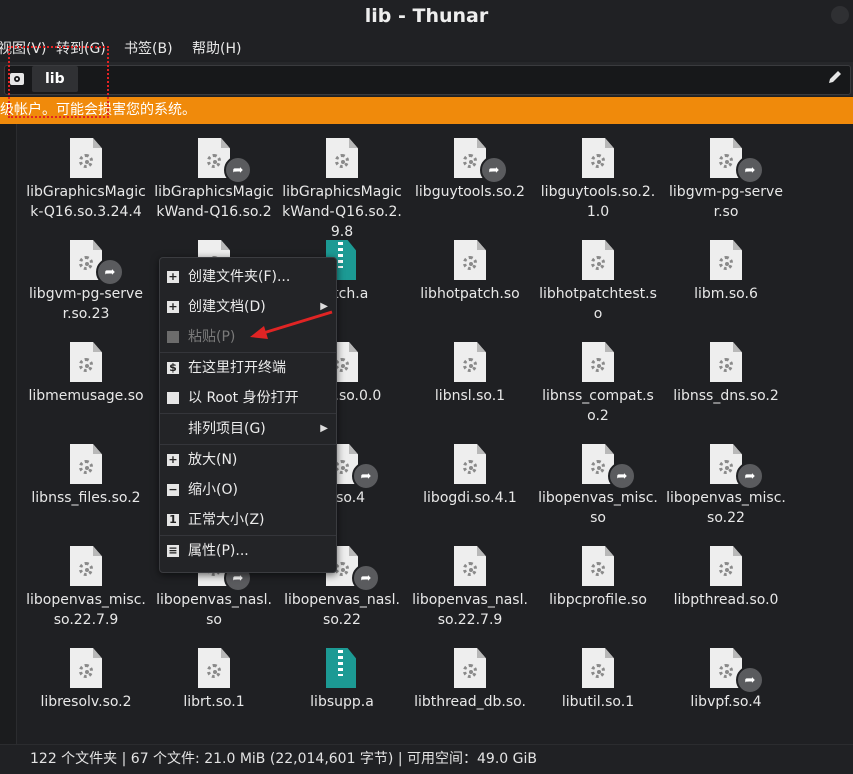 This screenshot has width=853, height=774. What do you see at coordinates (173, 550) in the screenshot?
I see `properties-icon: ≡` at bounding box center [173, 550].